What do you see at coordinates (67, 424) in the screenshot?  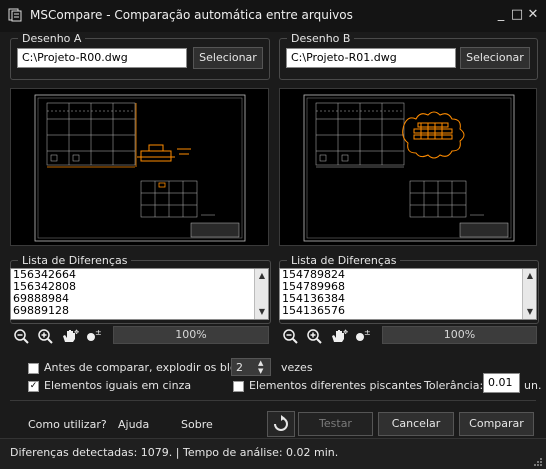 I see `how-to-use-link: Como utilizar?` at bounding box center [67, 424].